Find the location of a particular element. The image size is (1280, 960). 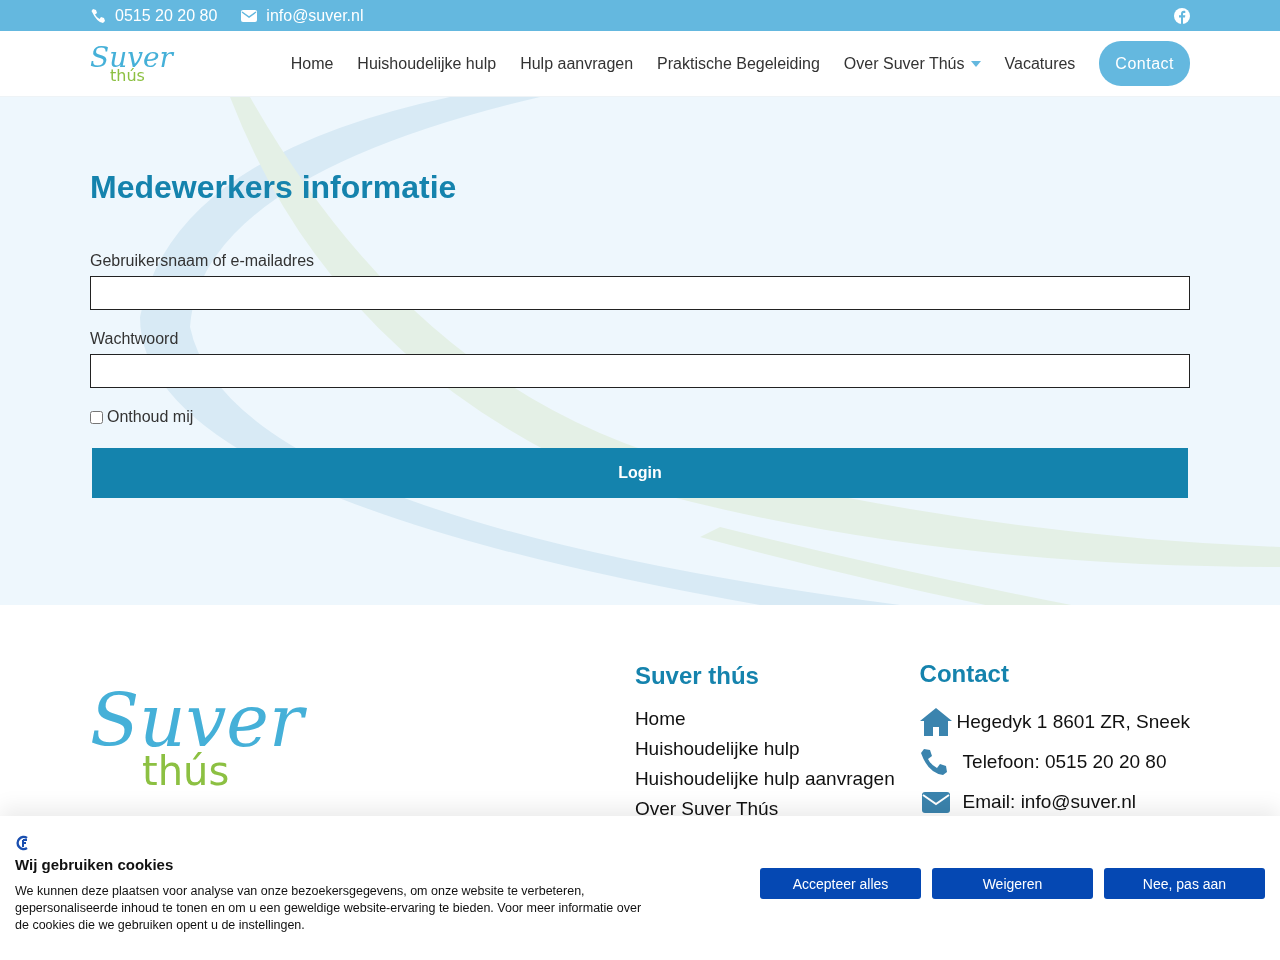

nav-link: Vacatures is located at coordinates (1040, 63).